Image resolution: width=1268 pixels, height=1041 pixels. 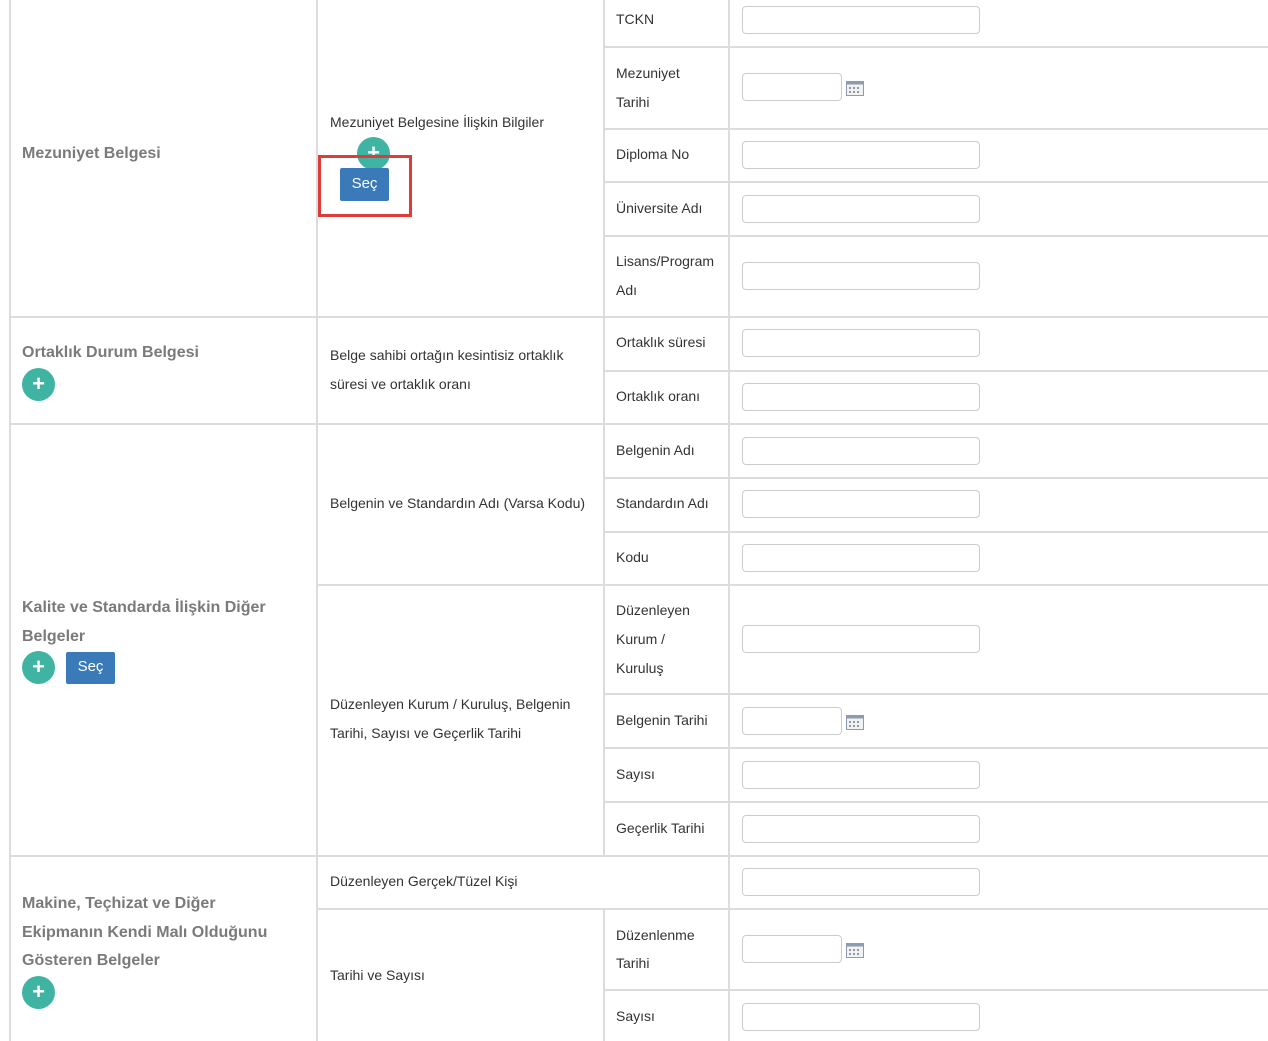 I want to click on label-mezuniyet-tarihi-1: Mezuniyet, so click(x=648, y=73).